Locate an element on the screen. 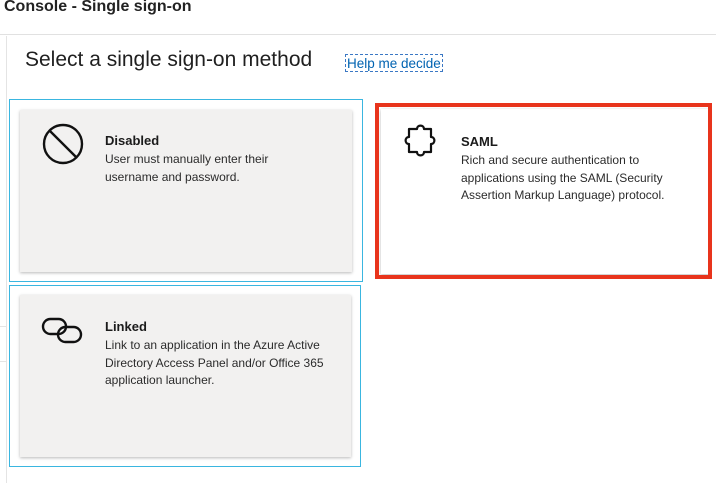 Image resolution: width=716 pixels, height=483 pixels. puzzle-piece-icon is located at coordinates (420, 140).